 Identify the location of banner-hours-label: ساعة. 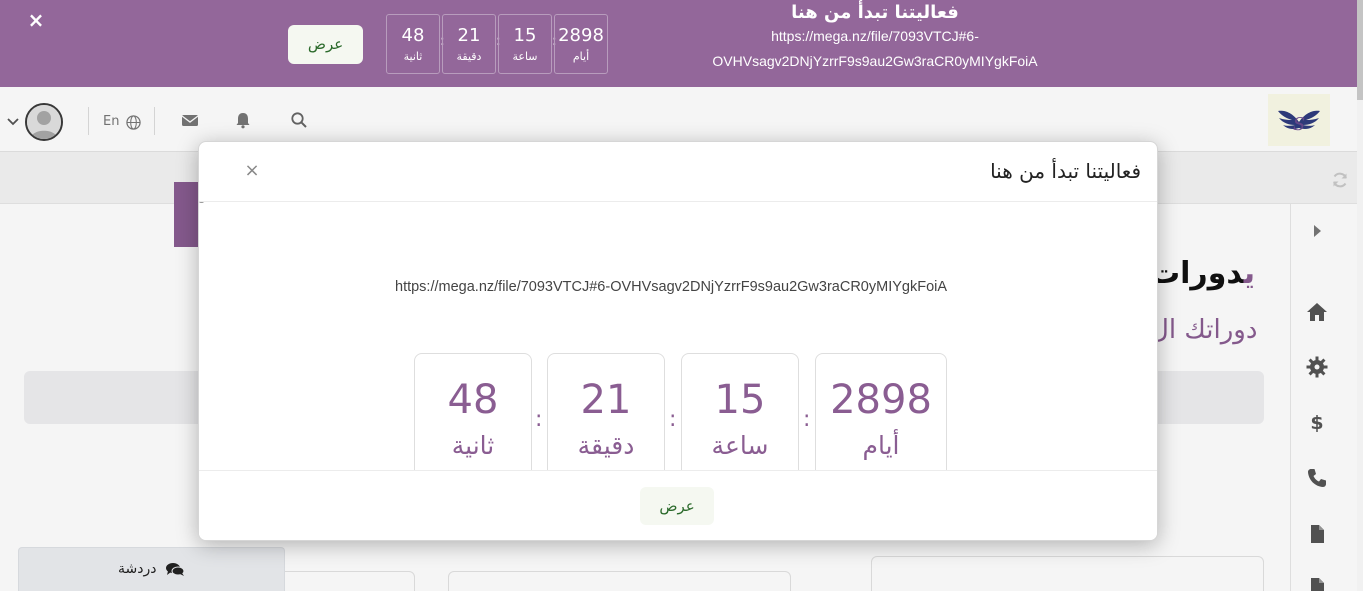
(525, 56).